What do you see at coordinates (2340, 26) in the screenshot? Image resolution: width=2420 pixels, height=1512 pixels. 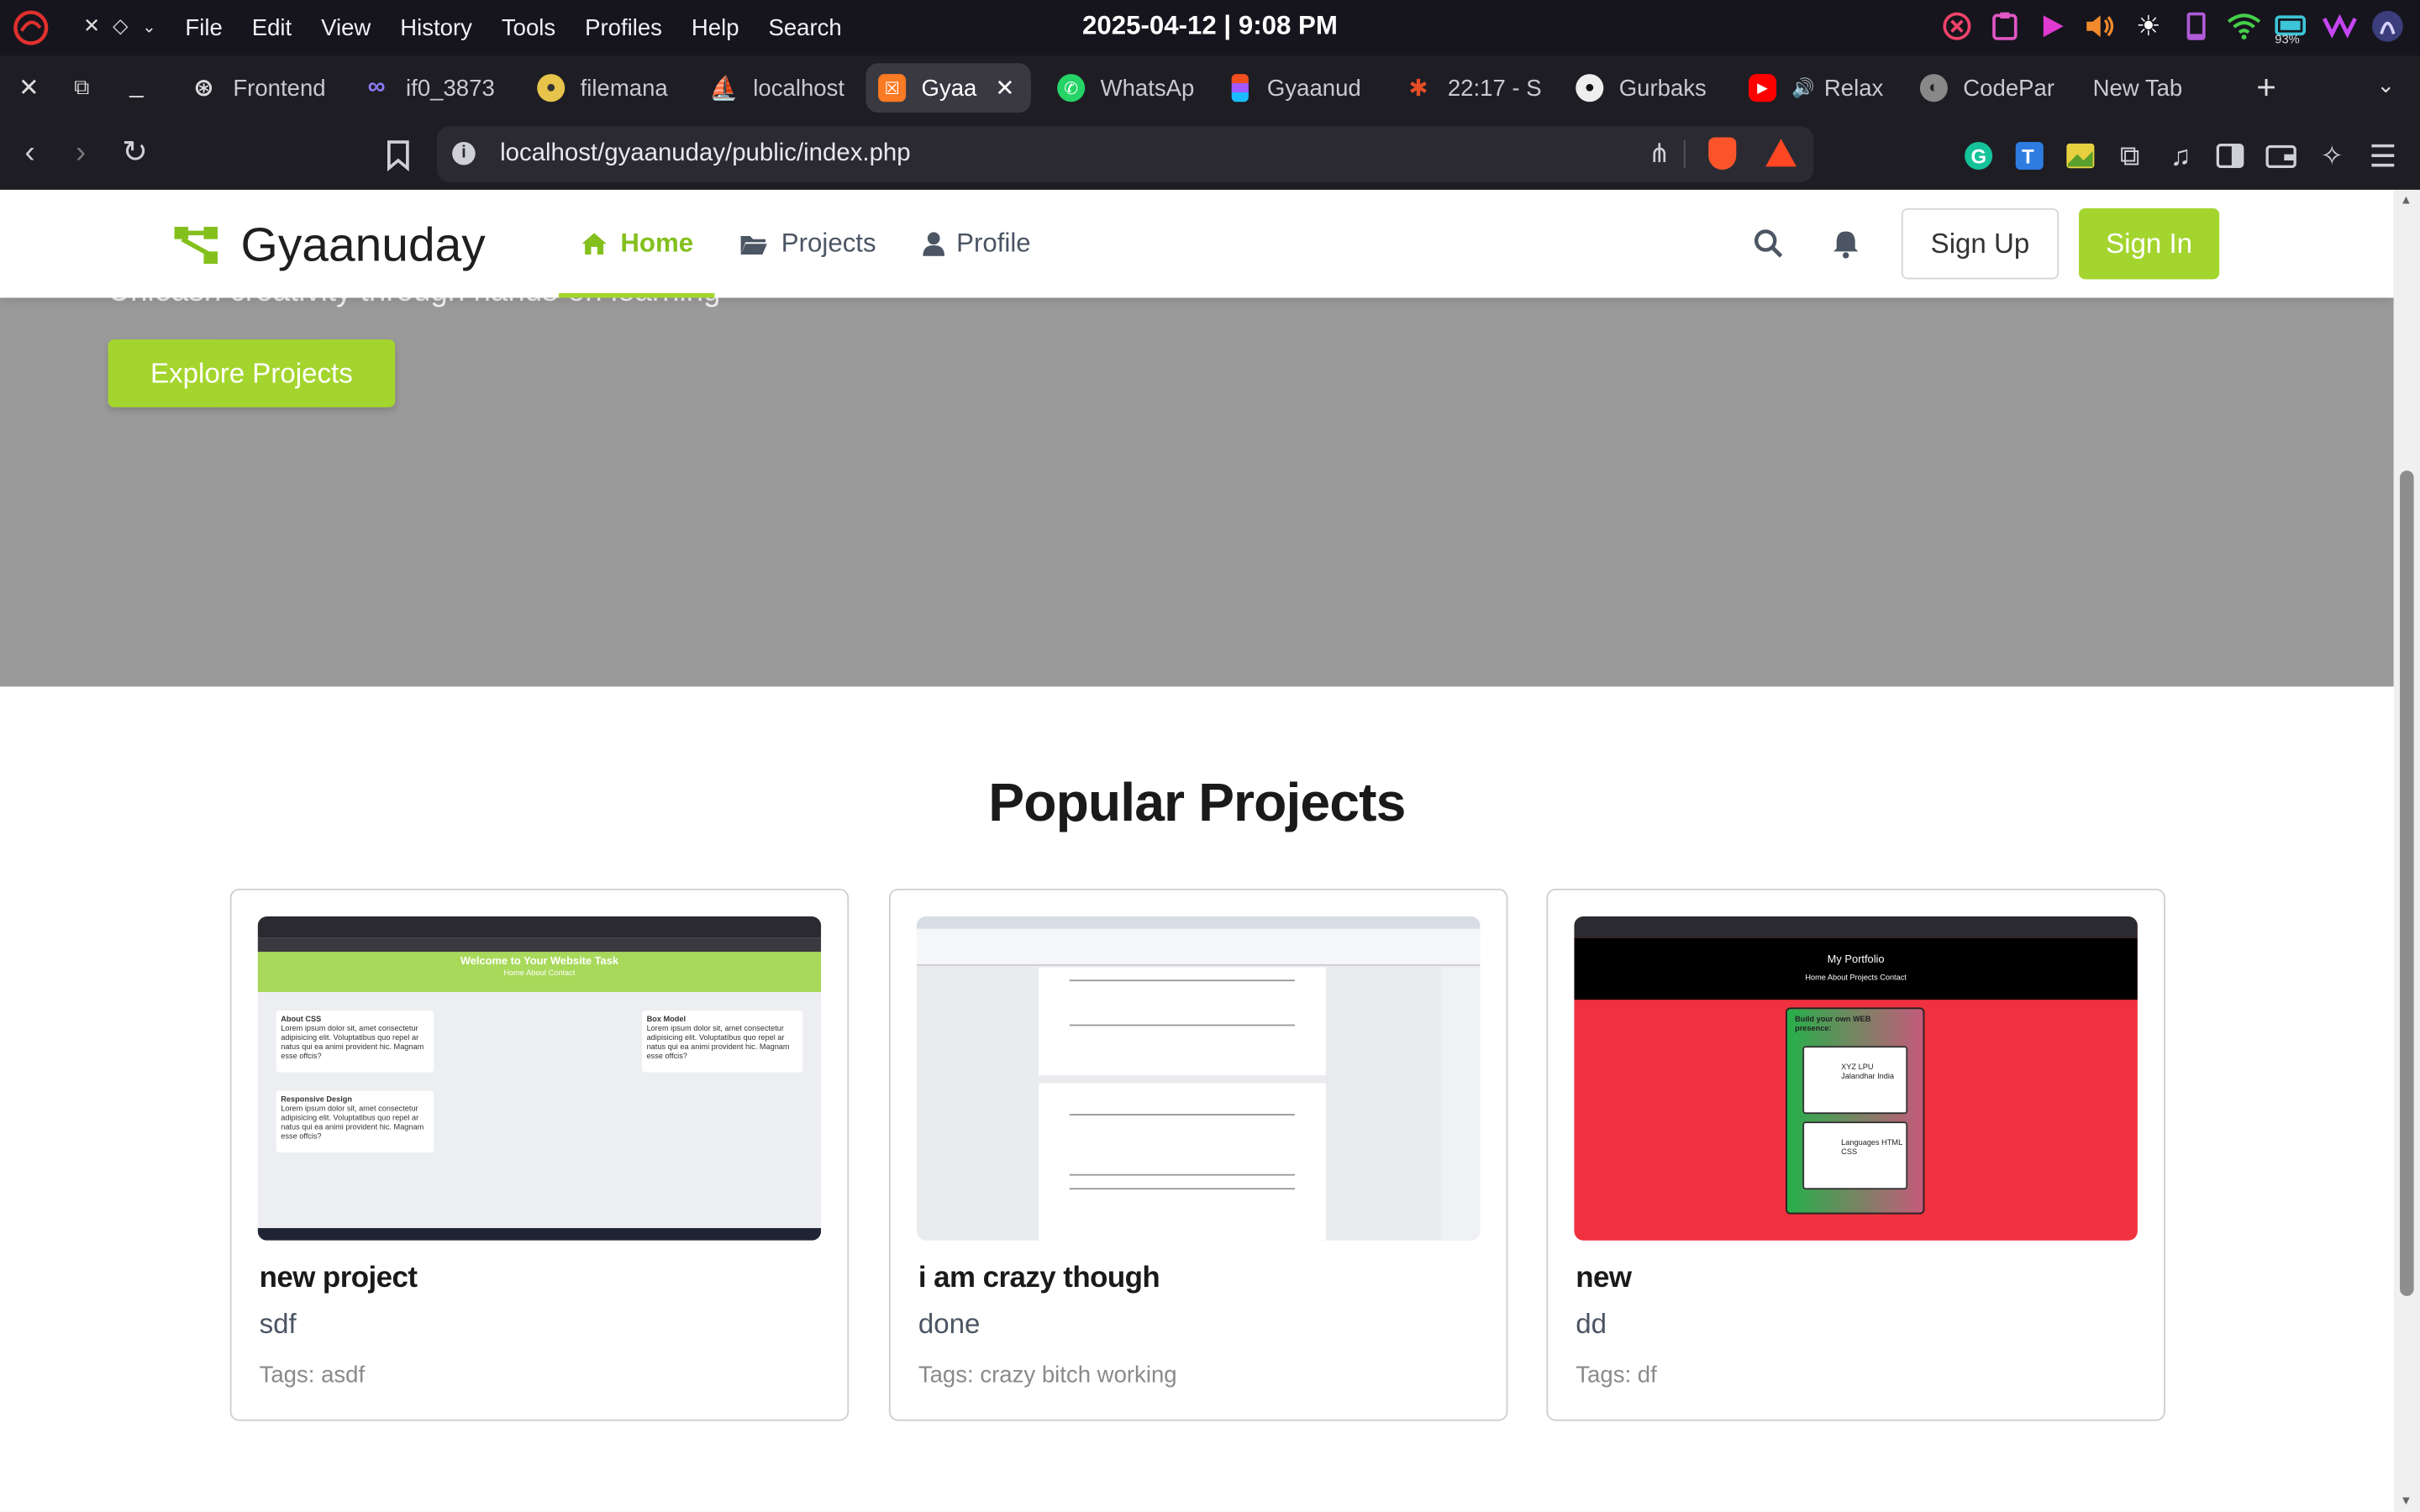 I see `vs-icon` at bounding box center [2340, 26].